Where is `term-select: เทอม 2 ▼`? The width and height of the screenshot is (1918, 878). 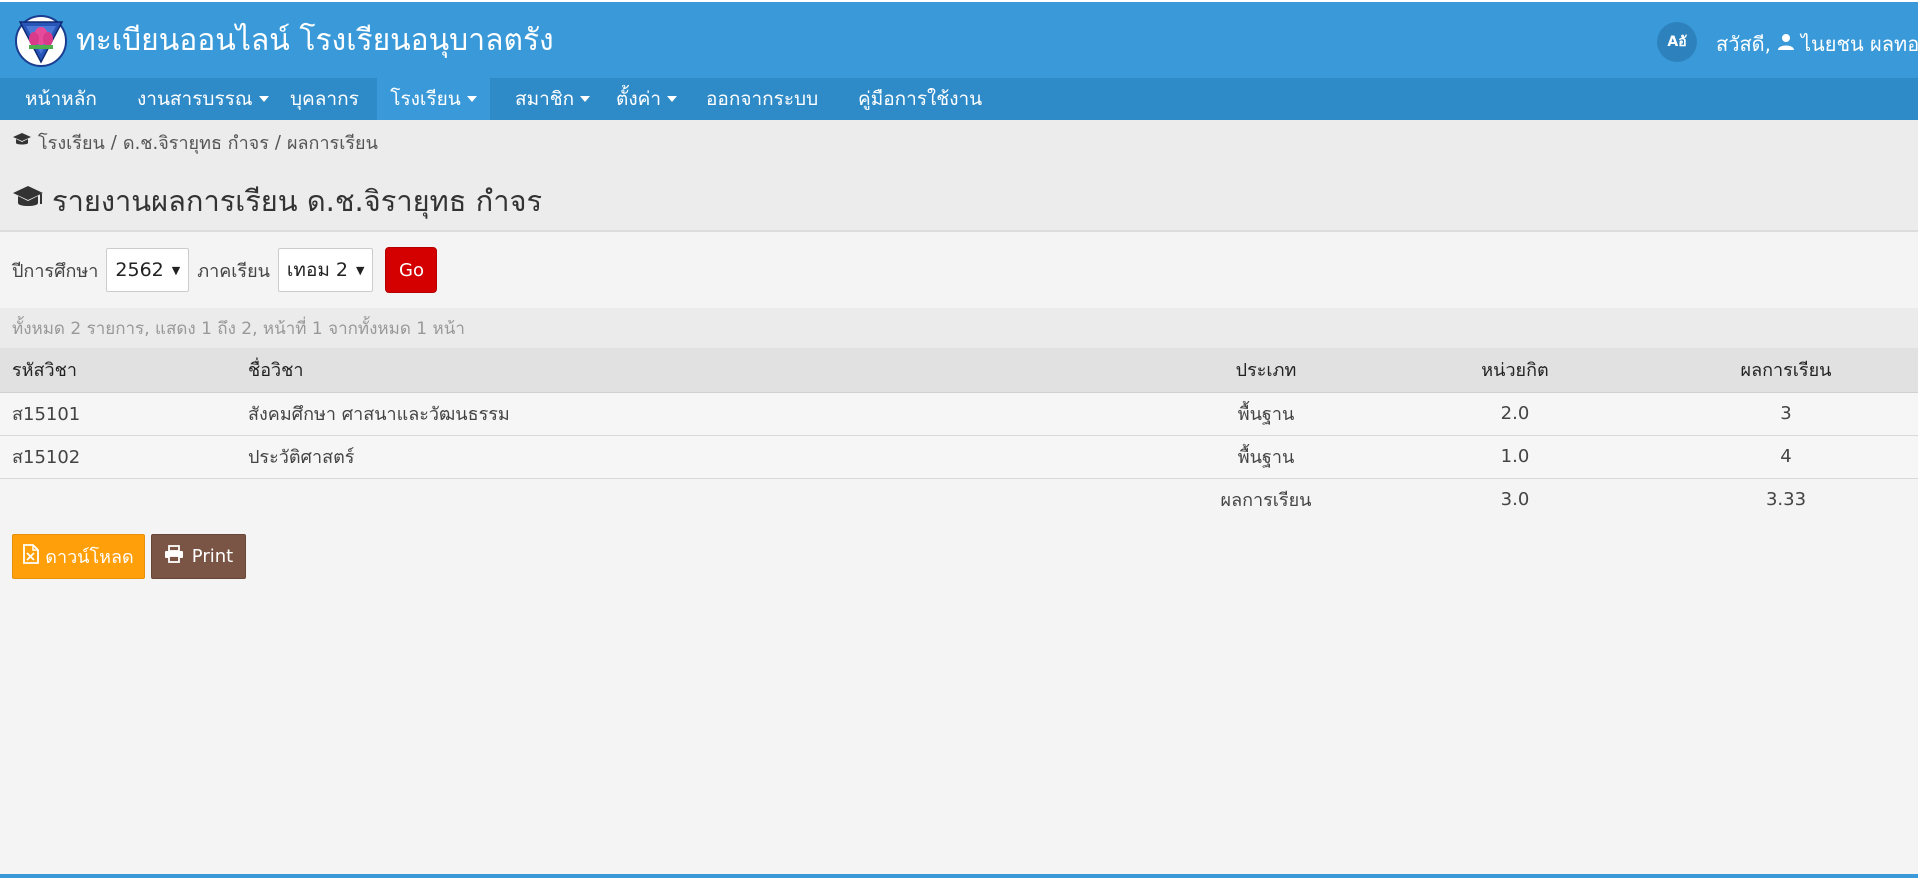
term-select: เทอม 2 ▼ is located at coordinates (325, 270).